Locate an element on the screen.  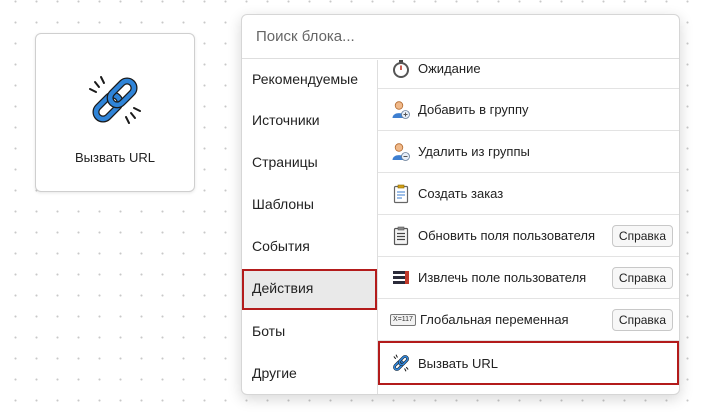
category-bots: Боты is located at coordinates (309, 331).